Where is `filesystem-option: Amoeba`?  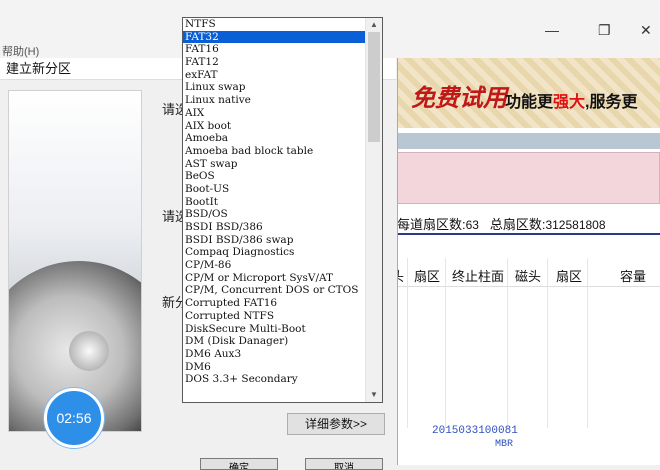
filesystem-option: Amoeba is located at coordinates (275, 138).